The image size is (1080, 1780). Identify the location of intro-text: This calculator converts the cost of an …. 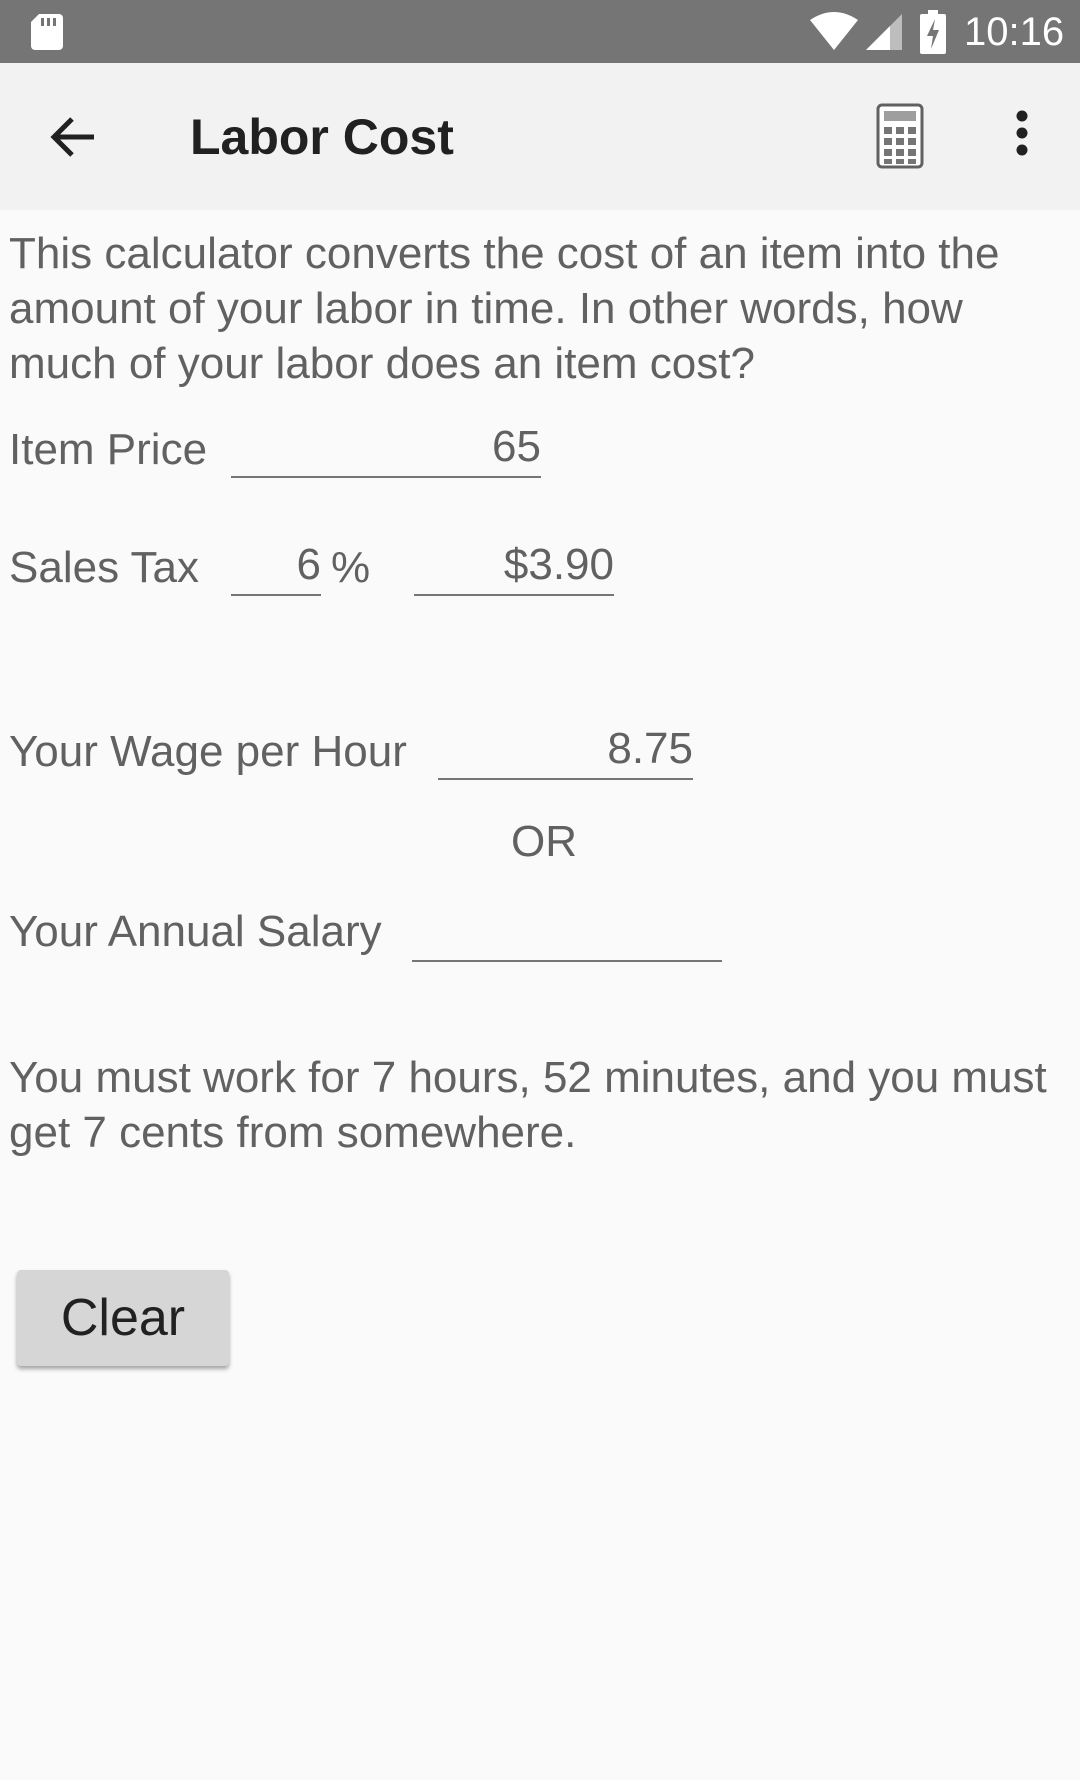
(504, 308).